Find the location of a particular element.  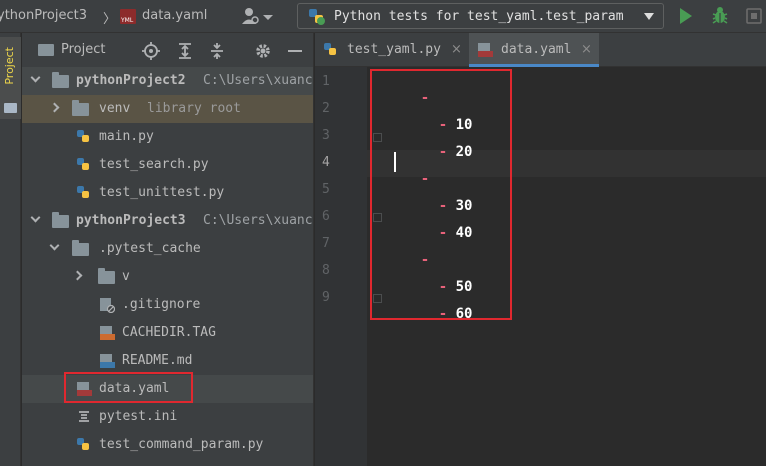

tree-item-label: .gitignore is located at coordinates (161, 304).